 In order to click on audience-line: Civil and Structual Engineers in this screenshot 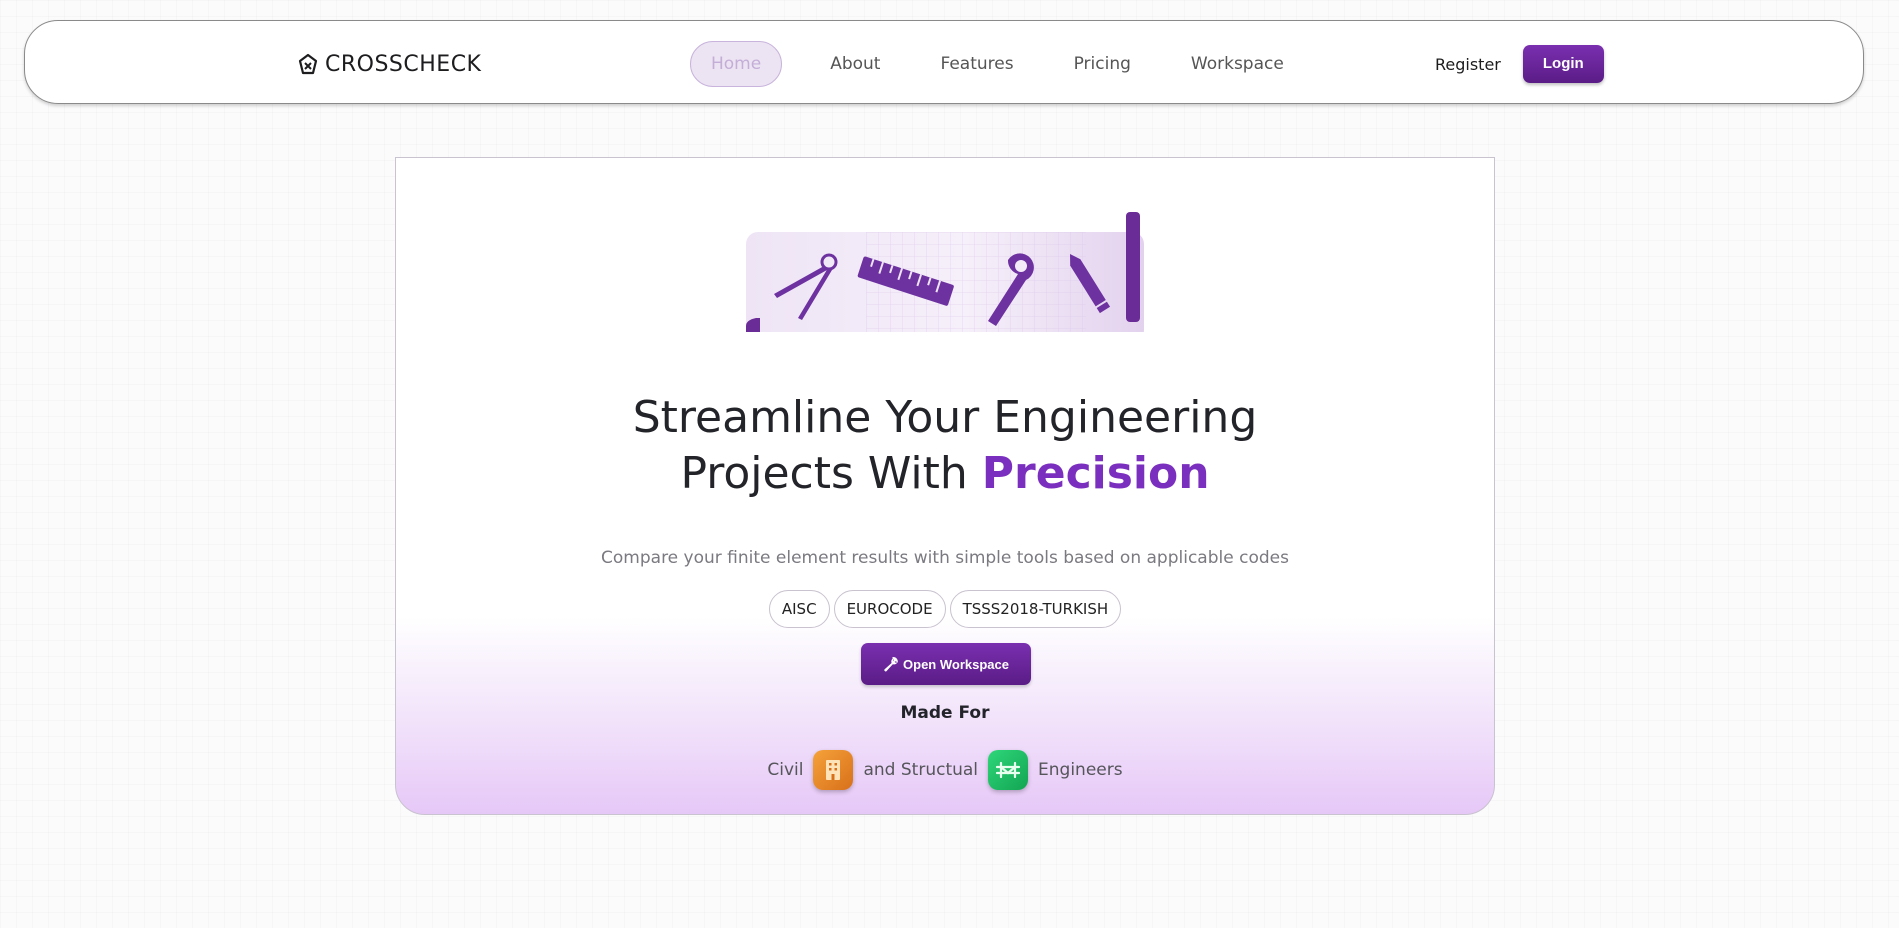, I will do `click(945, 770)`.